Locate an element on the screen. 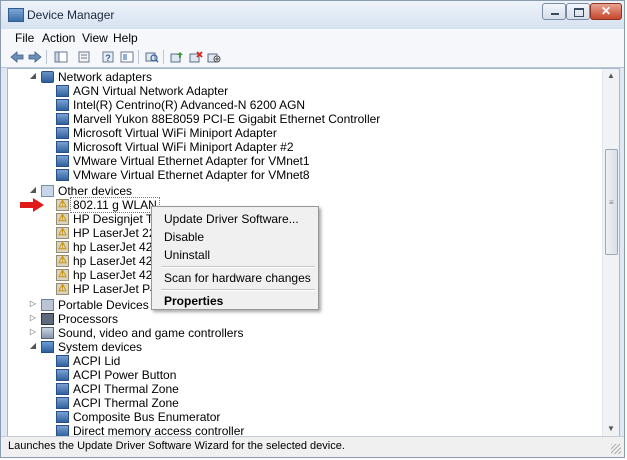  minimize-icon is located at coordinates (555, 14).